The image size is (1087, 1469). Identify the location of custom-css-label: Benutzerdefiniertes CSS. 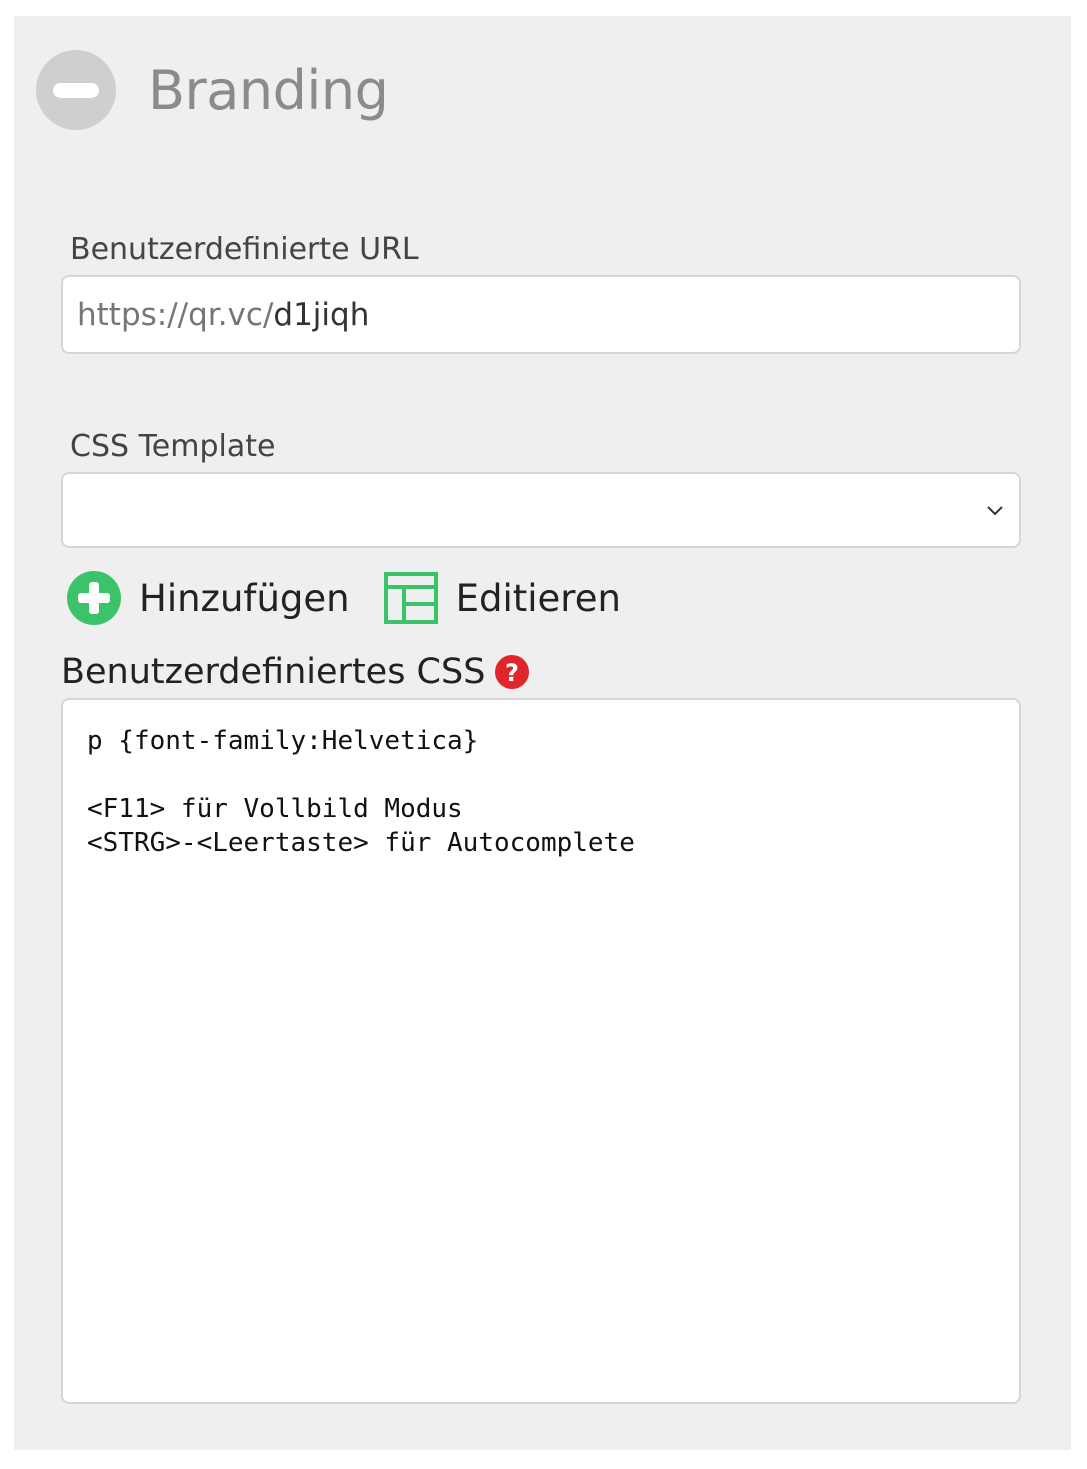
(273, 672).